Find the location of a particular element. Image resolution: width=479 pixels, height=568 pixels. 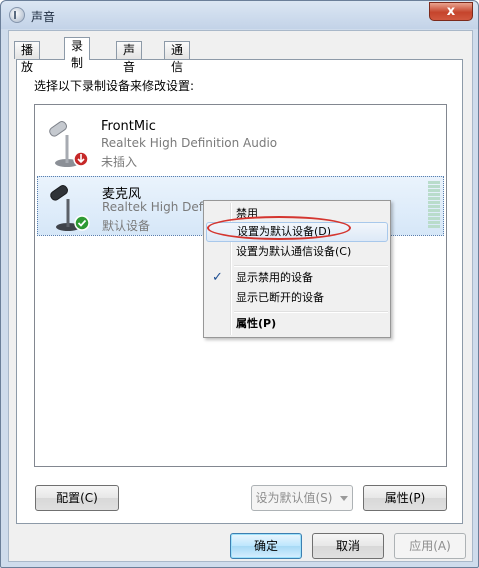

tab-sounds: 声音 is located at coordinates (129, 57).